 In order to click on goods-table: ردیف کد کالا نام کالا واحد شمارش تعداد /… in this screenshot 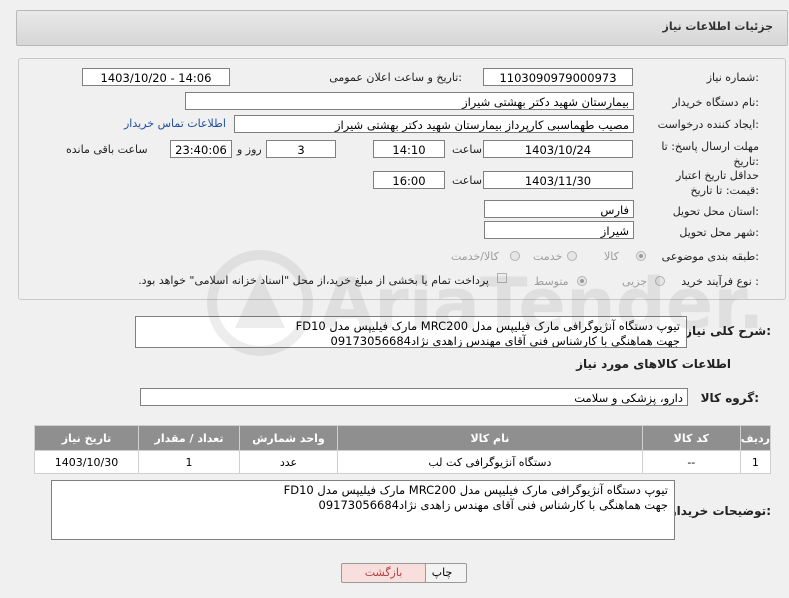, I will do `click(402, 449)`.